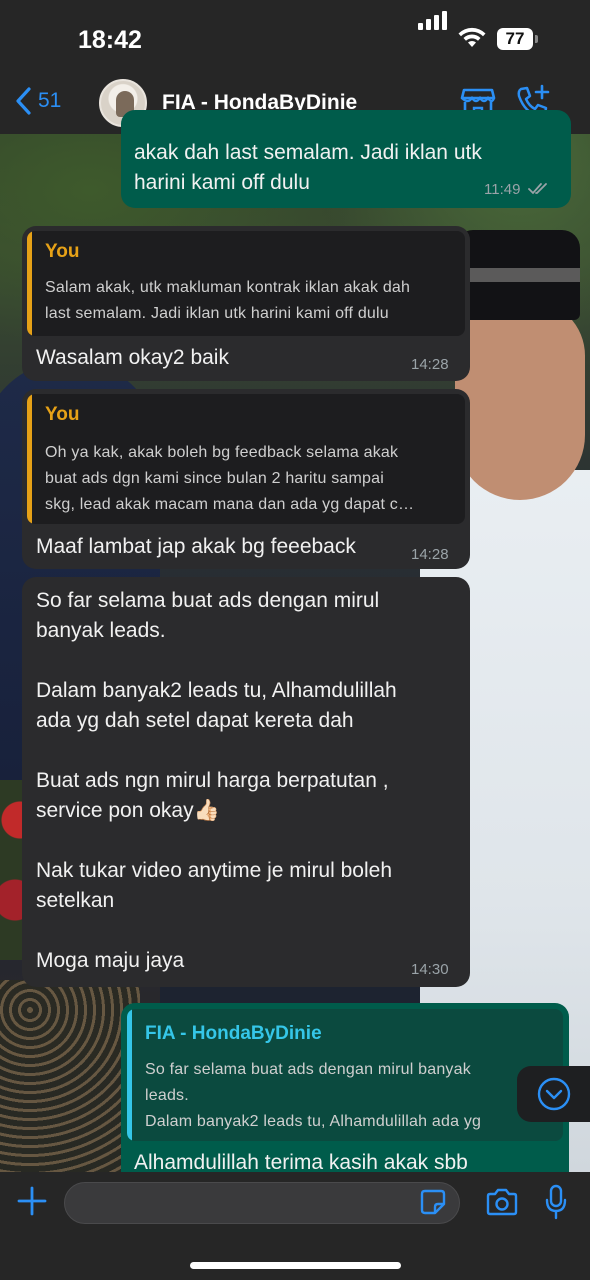  I want to click on sticker-icon, so click(433, 1202).